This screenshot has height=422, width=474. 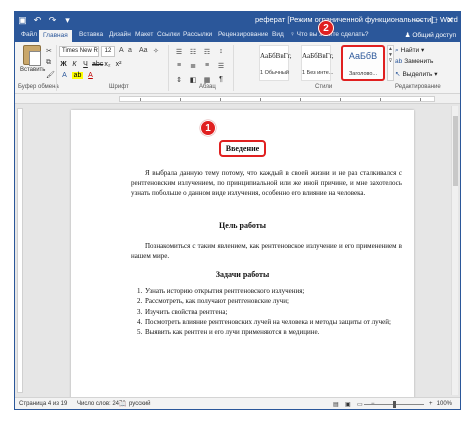 What do you see at coordinates (242, 274) in the screenshot?
I see `tasks-heading: Задачи работы` at bounding box center [242, 274].